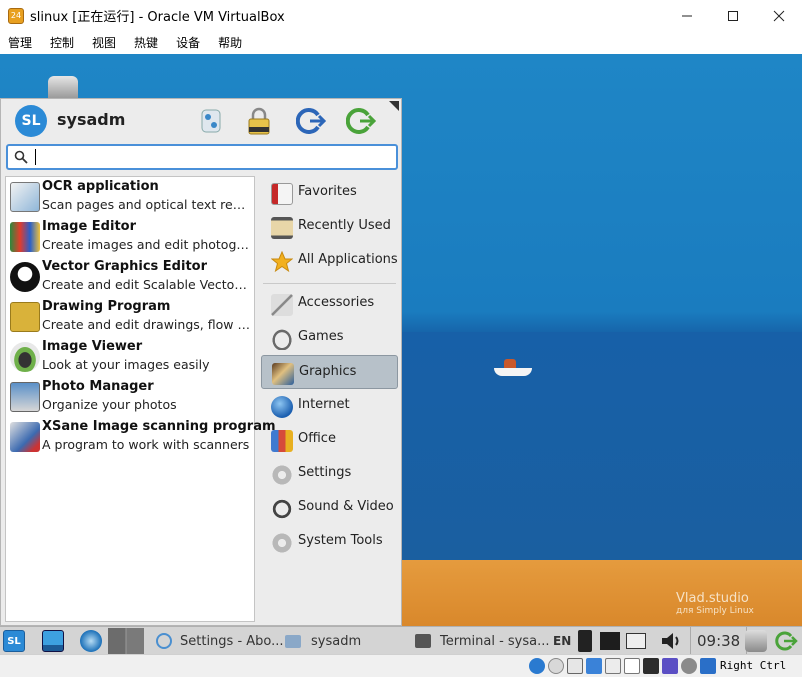  I want to click on window-title: slinux [正在运行] - Oracle VM VirtualBox, so click(157, 17).